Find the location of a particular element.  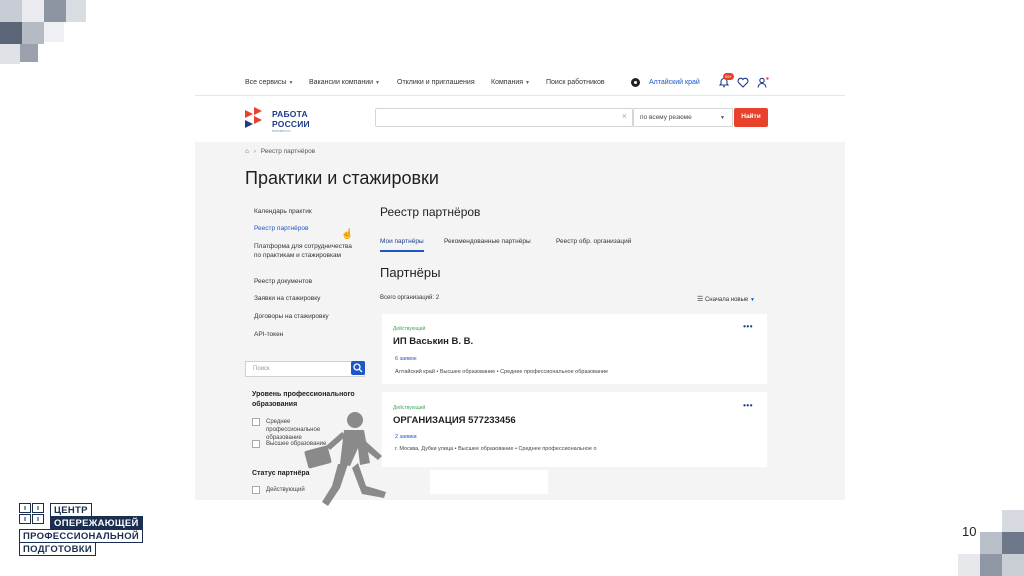

heart-icon is located at coordinates (743, 83).